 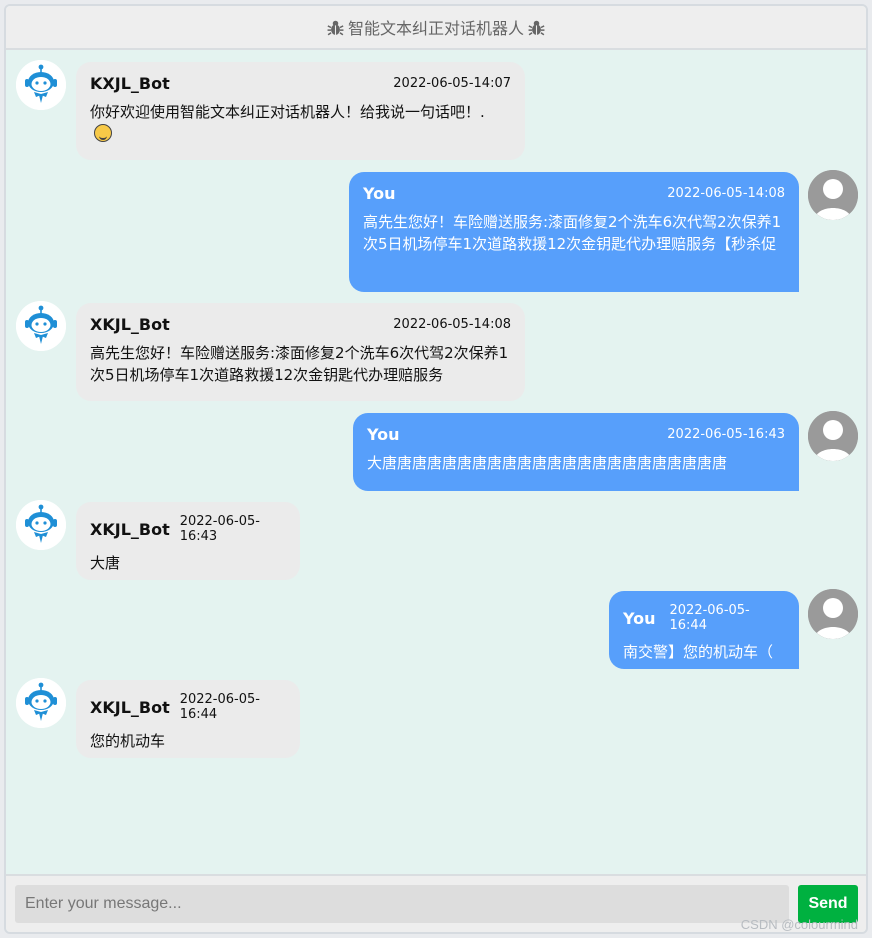 I want to click on message-input, so click(x=402, y=904).